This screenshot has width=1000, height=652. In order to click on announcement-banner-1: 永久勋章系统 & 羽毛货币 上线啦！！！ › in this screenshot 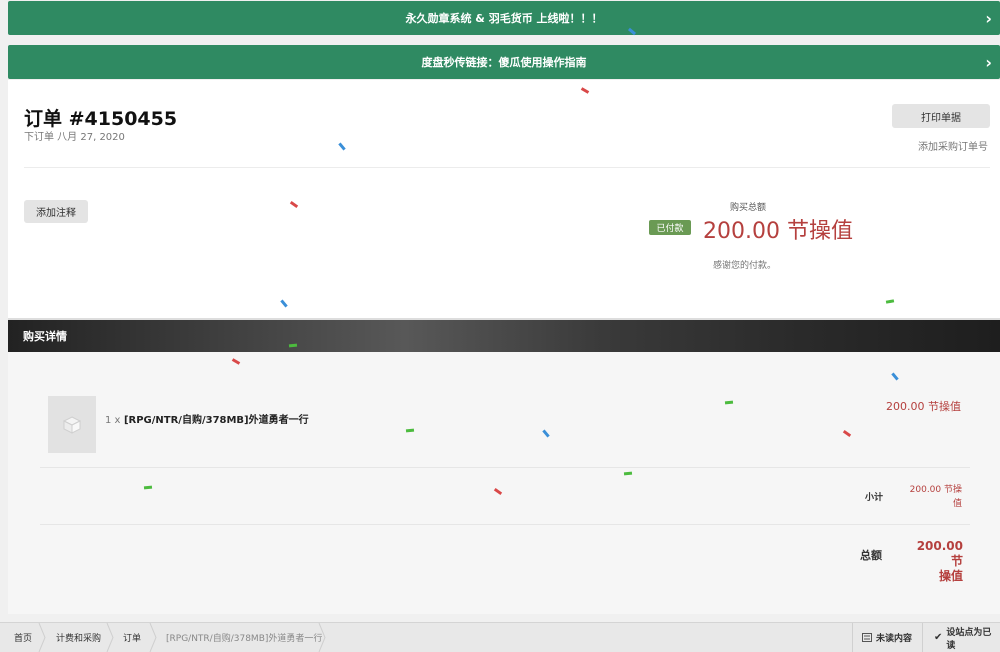, I will do `click(504, 18)`.